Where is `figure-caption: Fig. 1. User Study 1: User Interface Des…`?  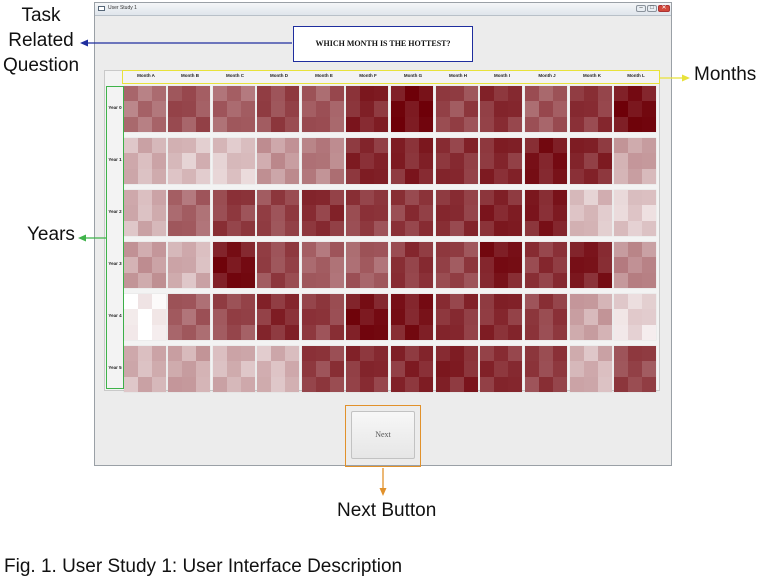 figure-caption: Fig. 1. User Study 1: User Interface Des… is located at coordinates (203, 566).